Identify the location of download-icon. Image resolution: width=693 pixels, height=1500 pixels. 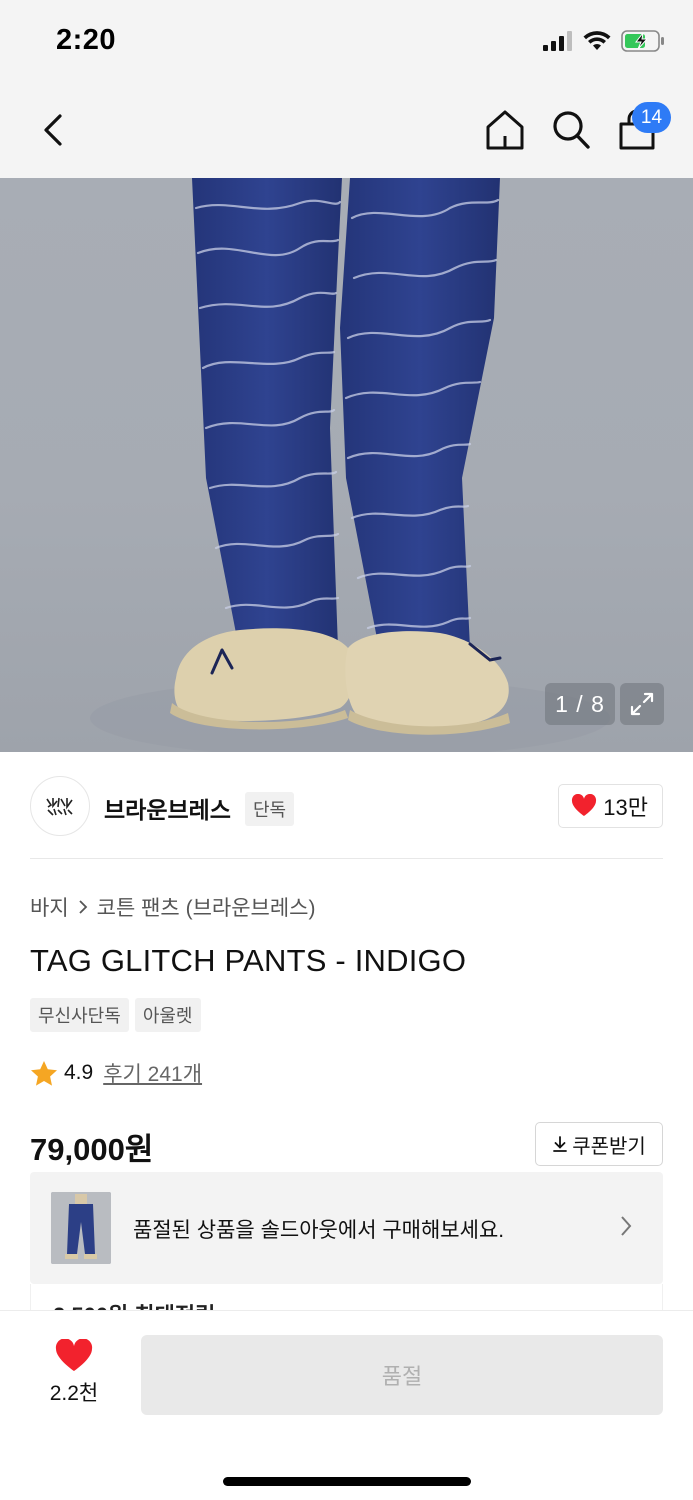
(560, 1144).